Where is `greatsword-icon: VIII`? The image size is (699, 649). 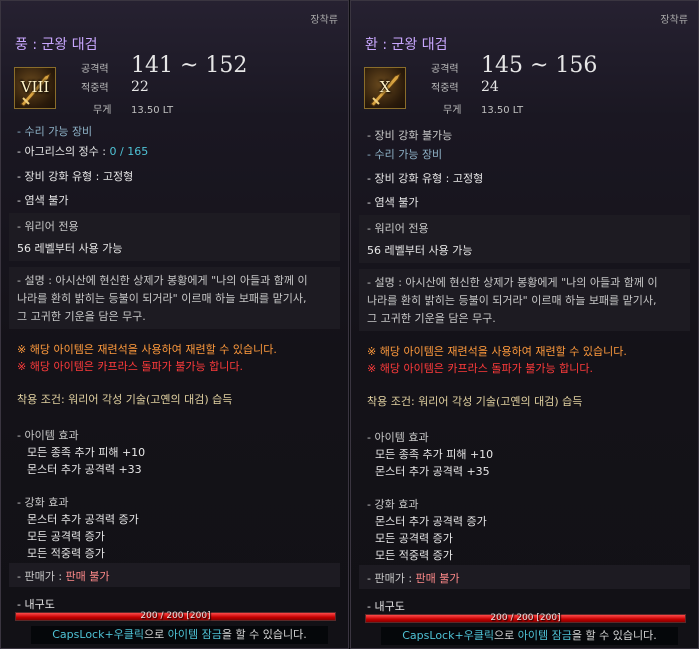
greatsword-icon: VIII is located at coordinates (35, 88).